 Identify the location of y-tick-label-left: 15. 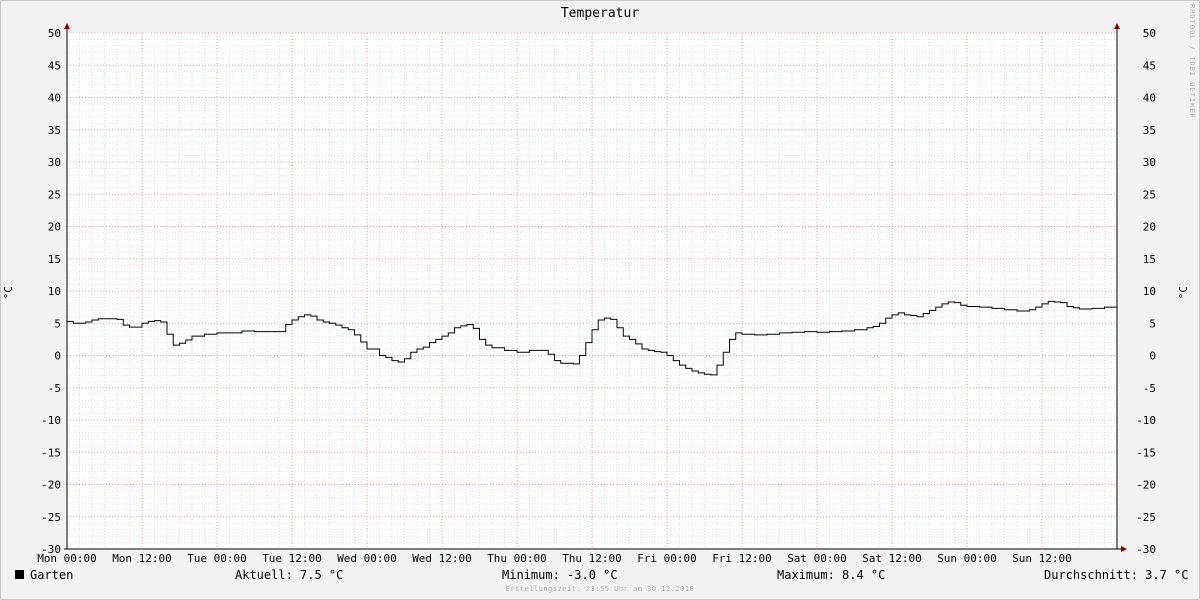
(54, 259).